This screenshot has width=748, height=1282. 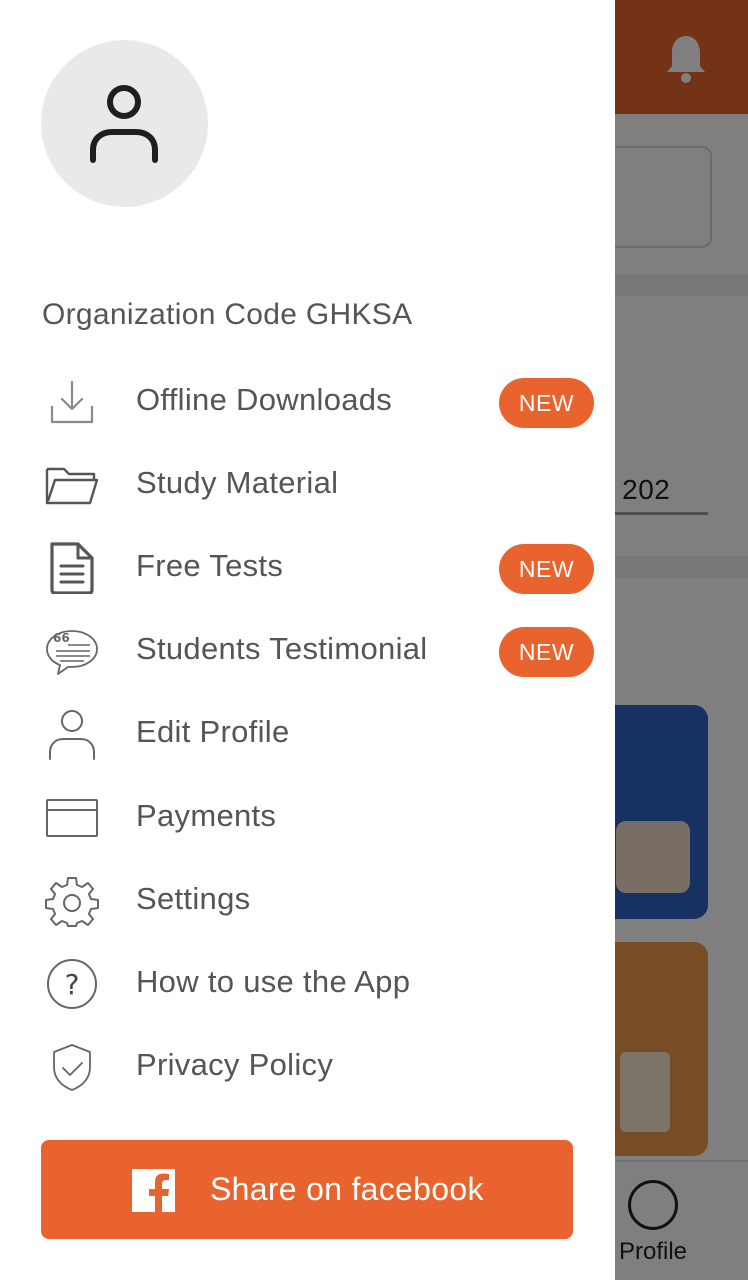 I want to click on menu-item-study-material: Study Material, so click(x=307, y=485).